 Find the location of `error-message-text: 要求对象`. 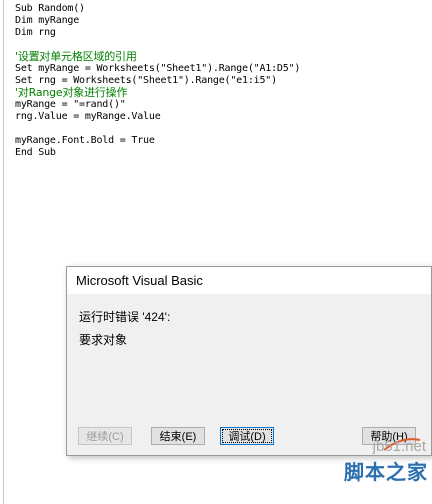

error-message-text: 要求对象 is located at coordinates (103, 340).